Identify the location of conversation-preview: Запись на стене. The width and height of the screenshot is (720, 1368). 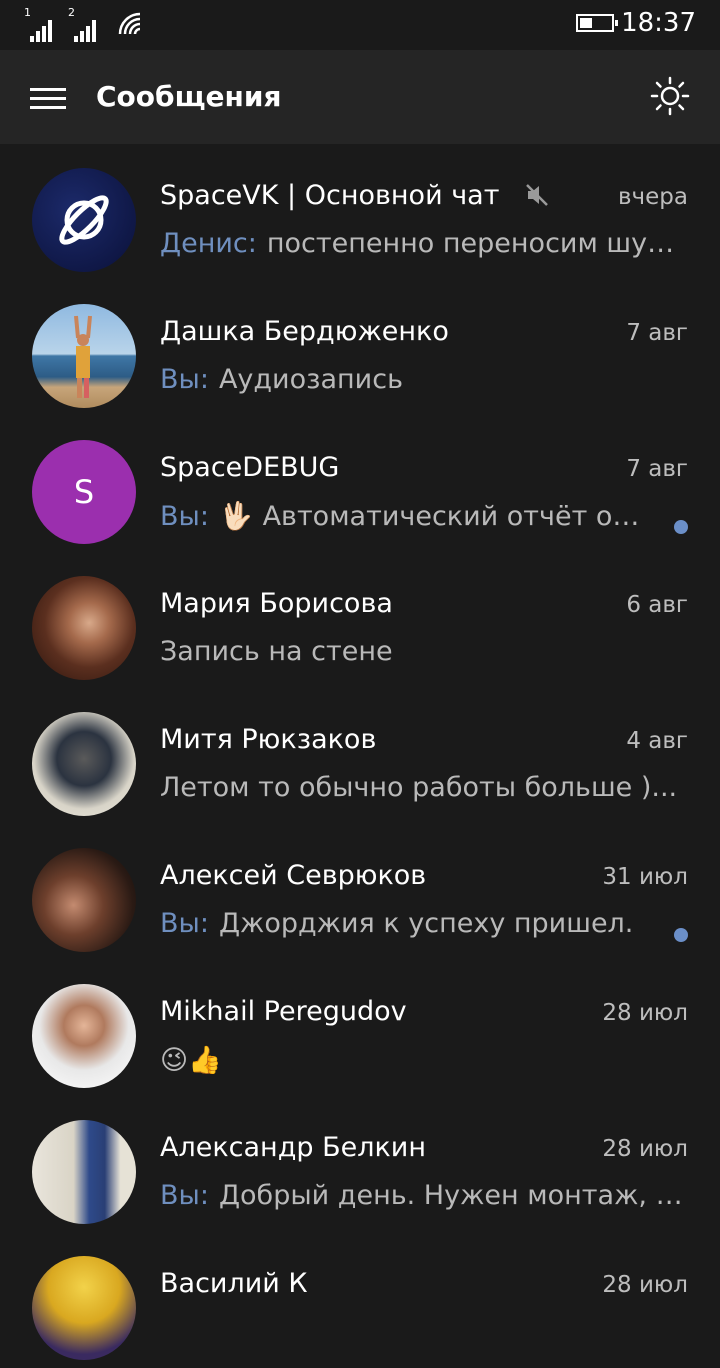
(276, 651).